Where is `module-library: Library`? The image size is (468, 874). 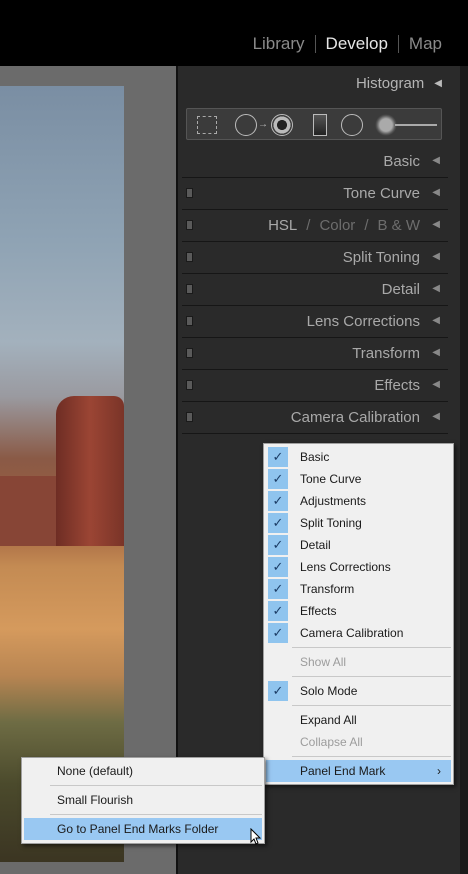 module-library: Library is located at coordinates (279, 44).